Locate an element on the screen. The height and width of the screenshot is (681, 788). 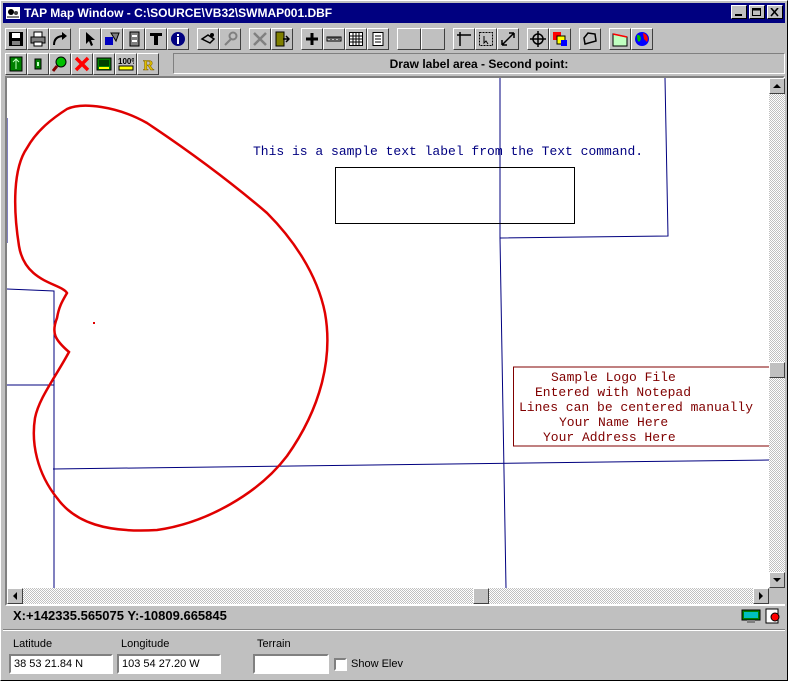
screen-button is located at coordinates (104, 64).